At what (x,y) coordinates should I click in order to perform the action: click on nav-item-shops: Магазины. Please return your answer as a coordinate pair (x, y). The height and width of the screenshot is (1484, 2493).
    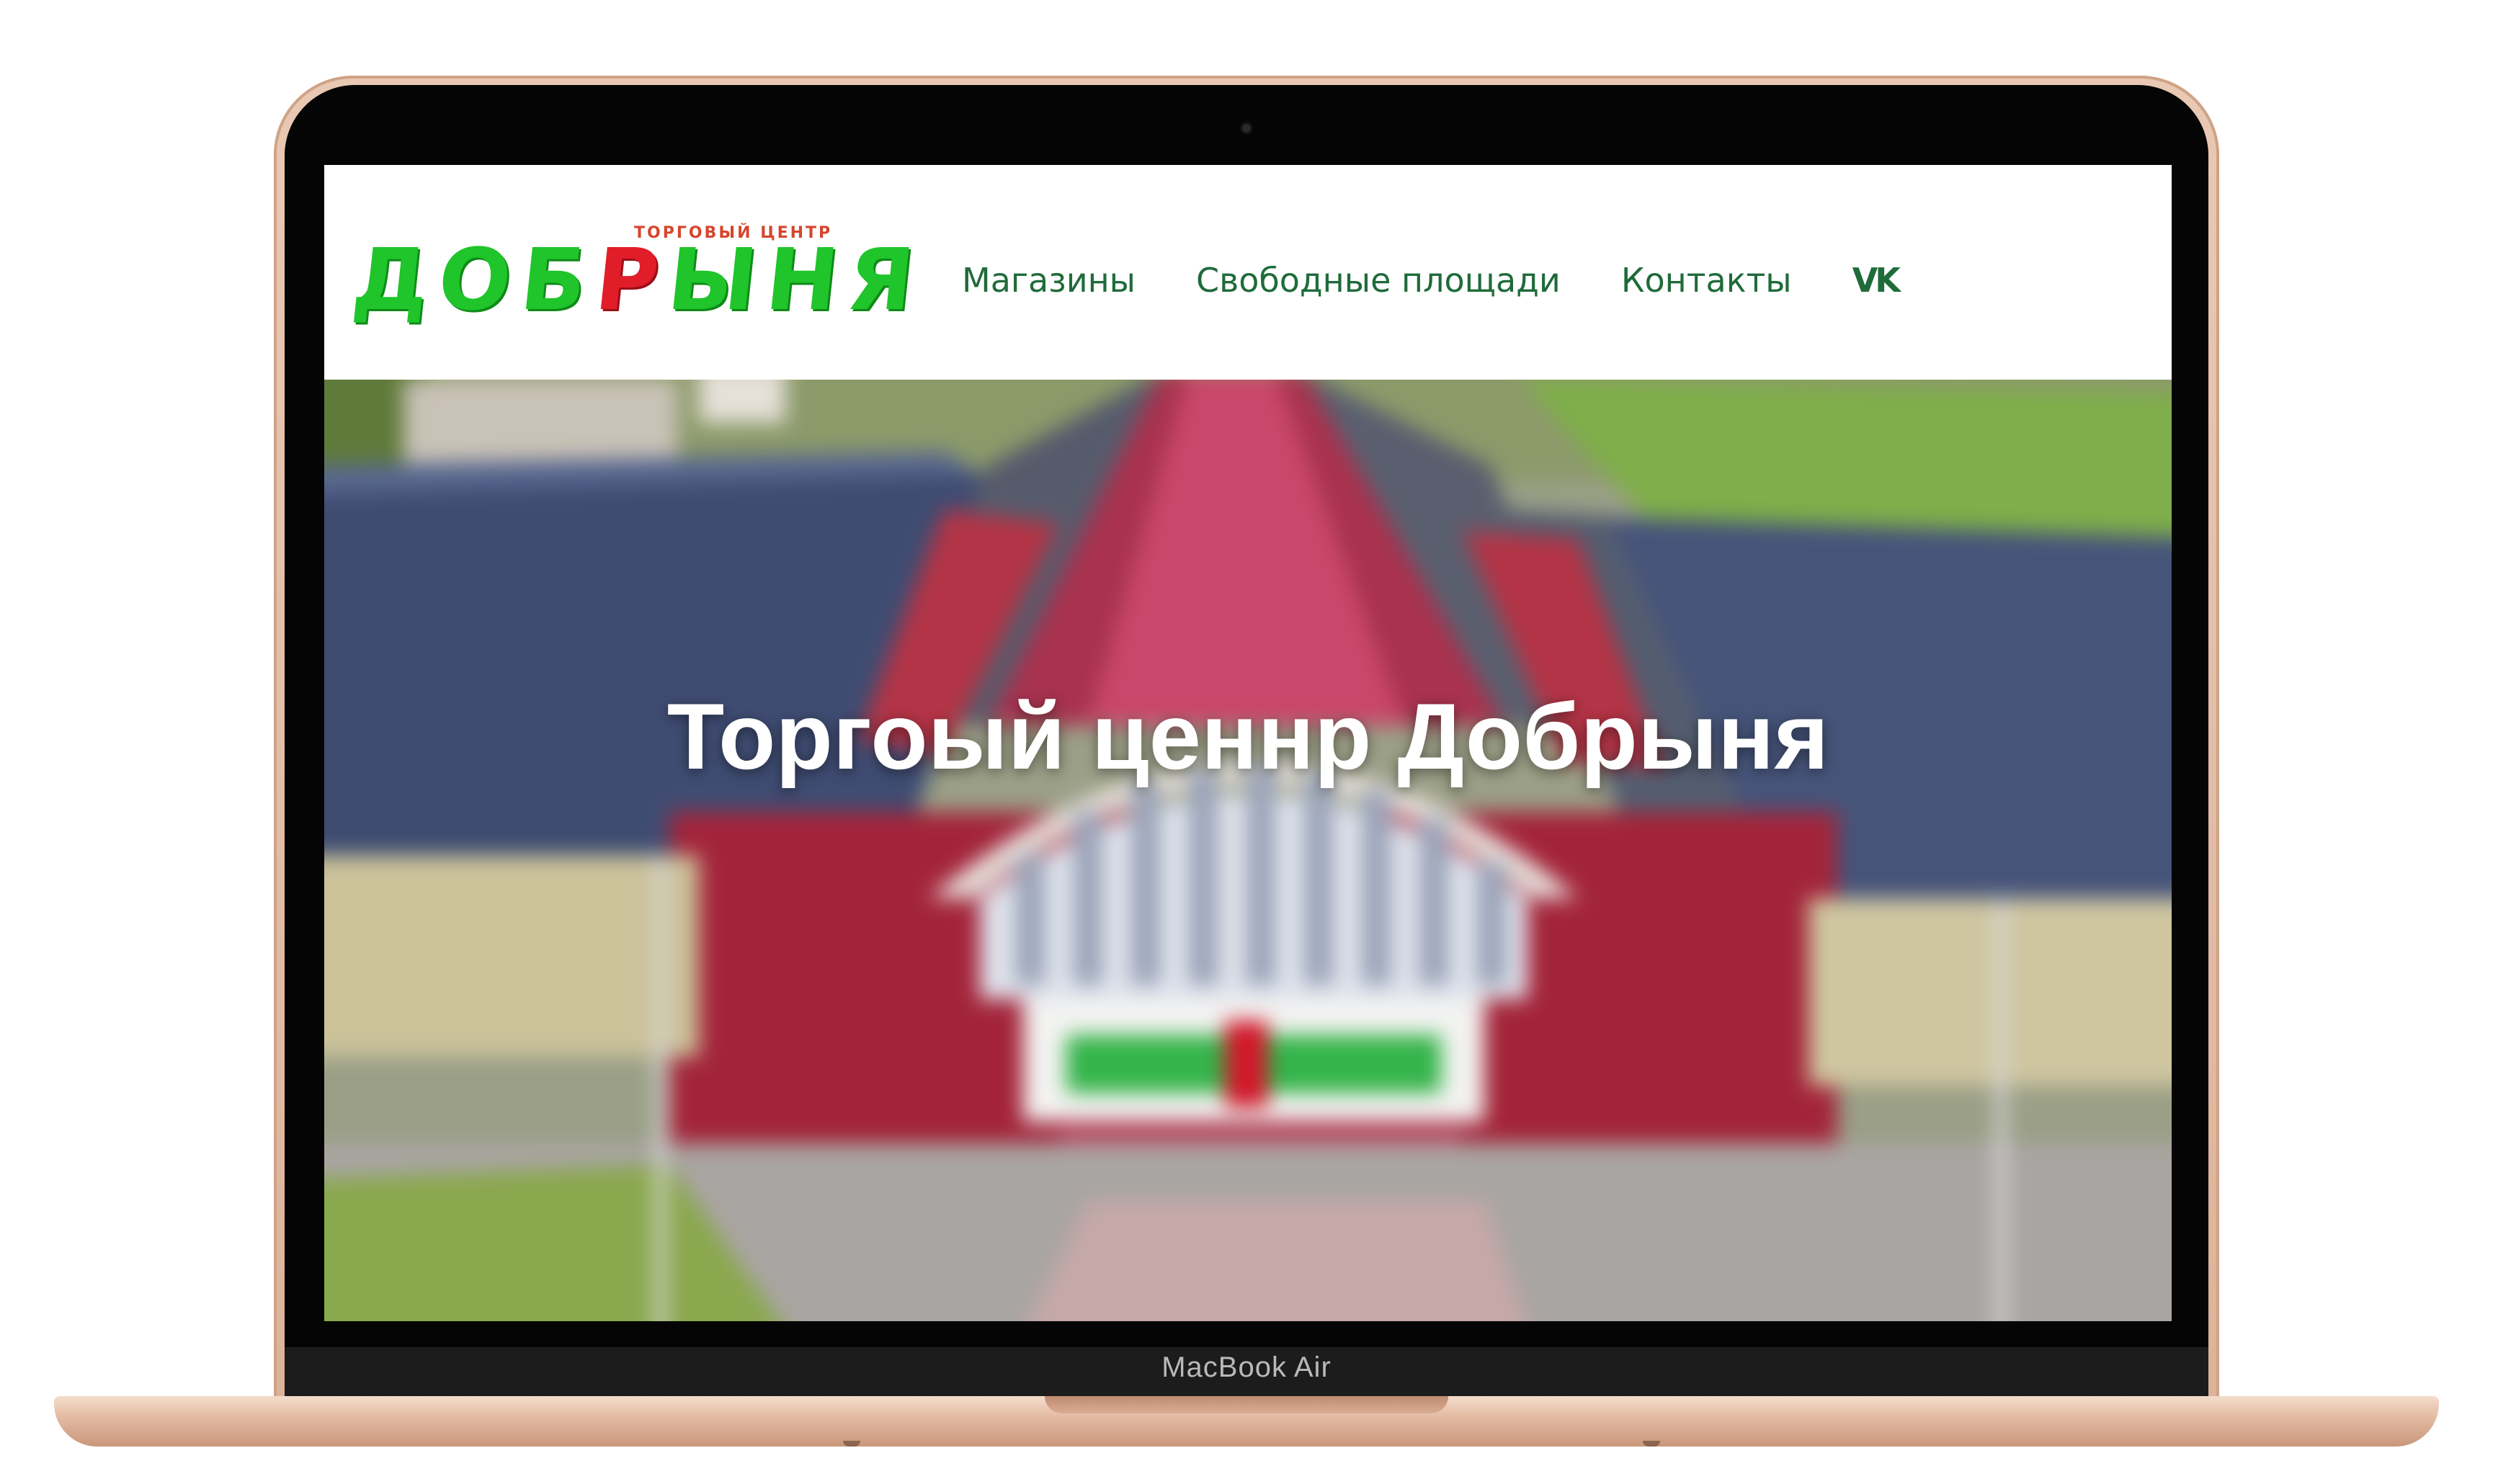
    Looking at the image, I should click on (1049, 280).